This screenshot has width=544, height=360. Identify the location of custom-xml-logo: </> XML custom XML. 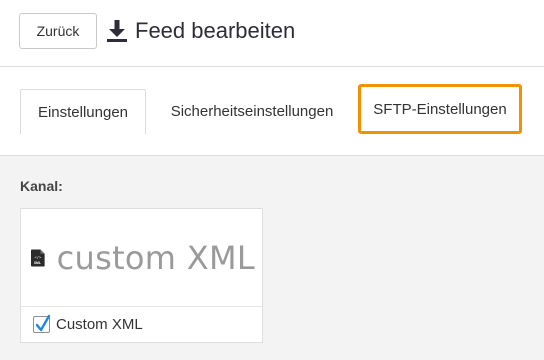
(143, 258).